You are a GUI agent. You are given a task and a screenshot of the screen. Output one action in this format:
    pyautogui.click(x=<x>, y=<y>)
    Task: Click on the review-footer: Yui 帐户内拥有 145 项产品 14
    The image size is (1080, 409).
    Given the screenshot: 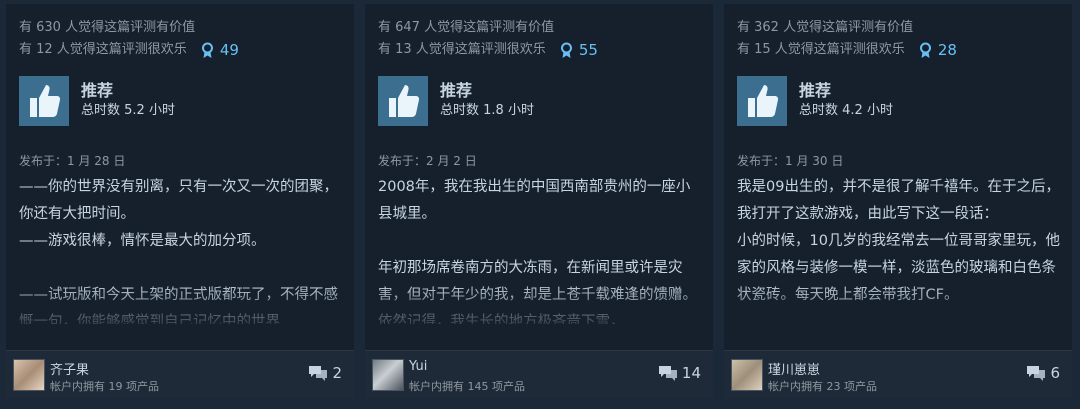 What is the action you would take?
    pyautogui.click(x=539, y=374)
    